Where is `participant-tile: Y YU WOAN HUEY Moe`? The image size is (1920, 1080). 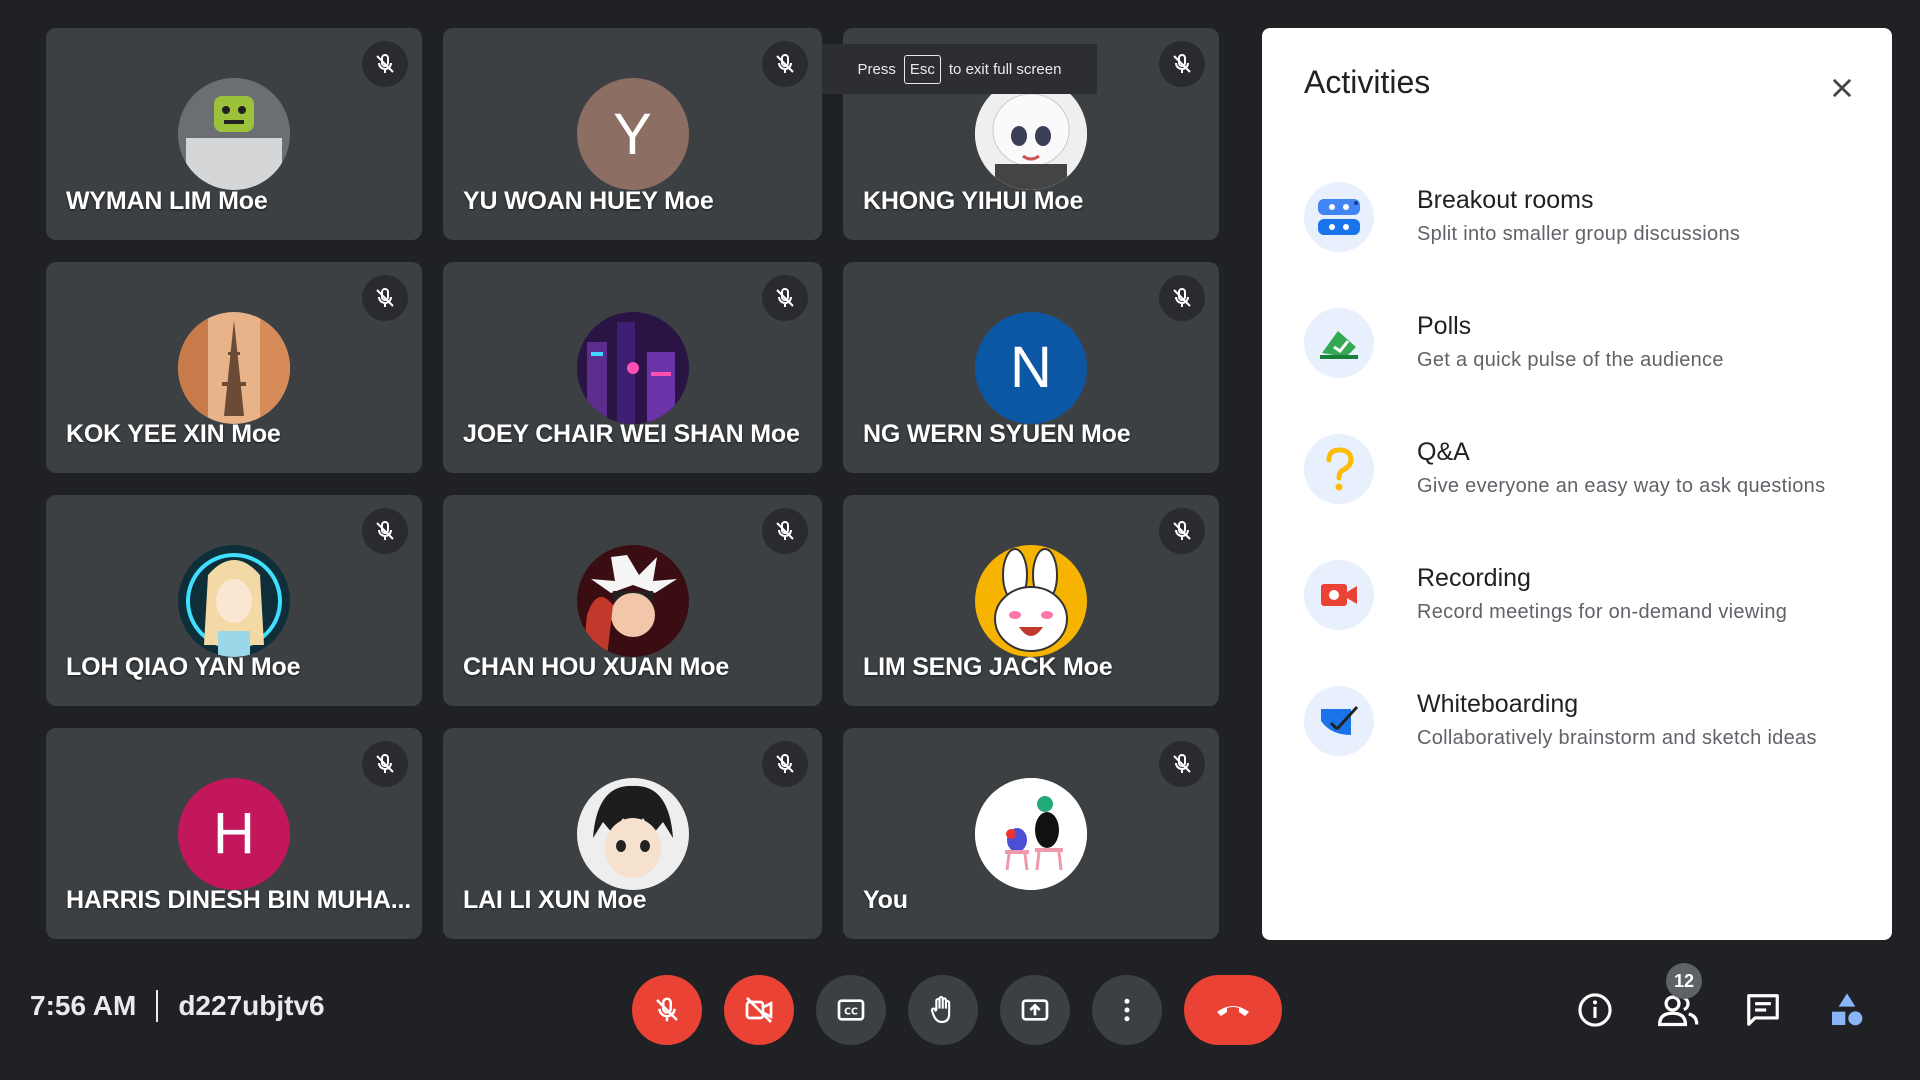
participant-tile: Y YU WOAN HUEY Moe is located at coordinates (632, 134).